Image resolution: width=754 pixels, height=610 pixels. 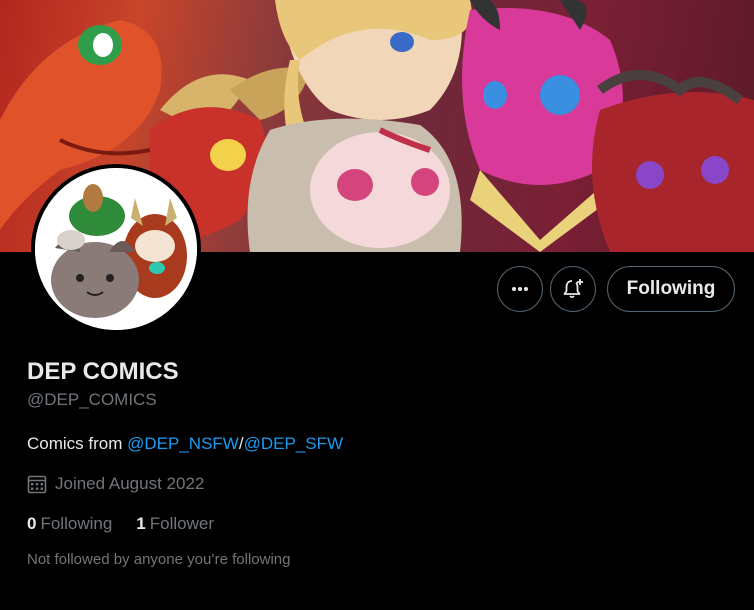 What do you see at coordinates (159, 559) in the screenshot?
I see `followed-by-note: Not followed by anyone you’re following` at bounding box center [159, 559].